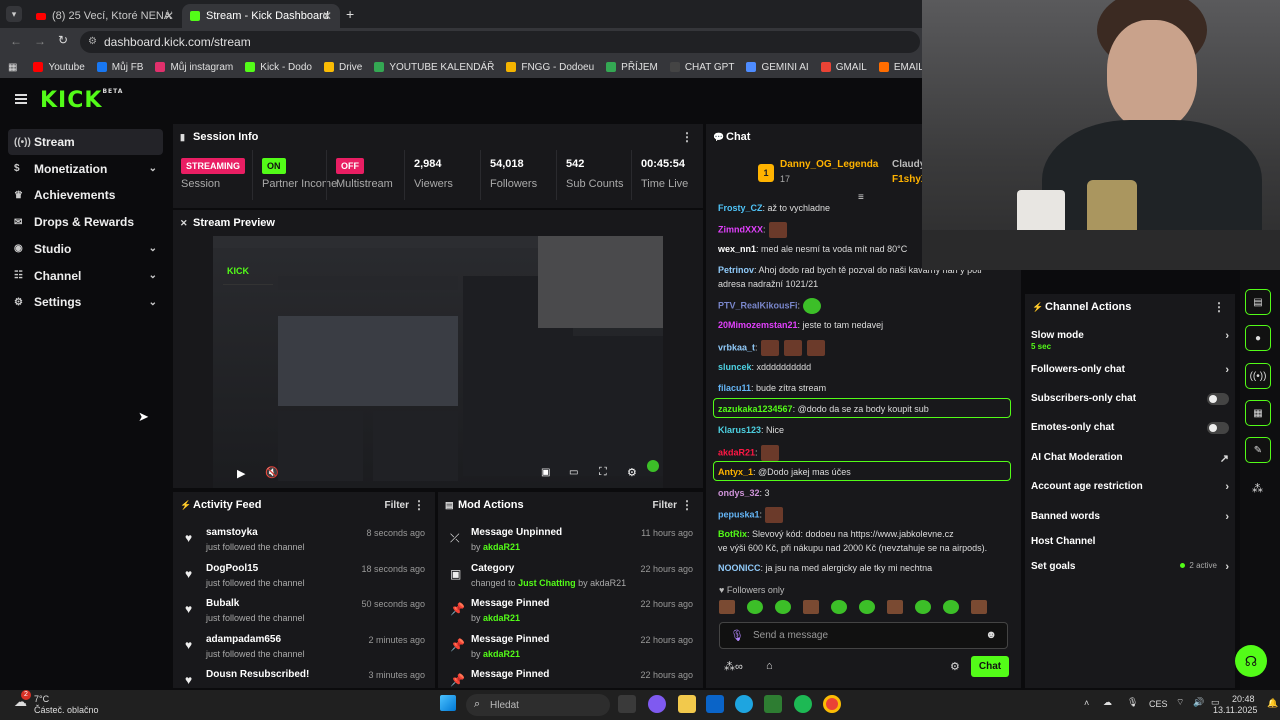 Image resolution: width=1280 pixels, height=720 pixels. Describe the element at coordinates (40, 41) in the screenshot. I see `forward-icon: →` at that location.